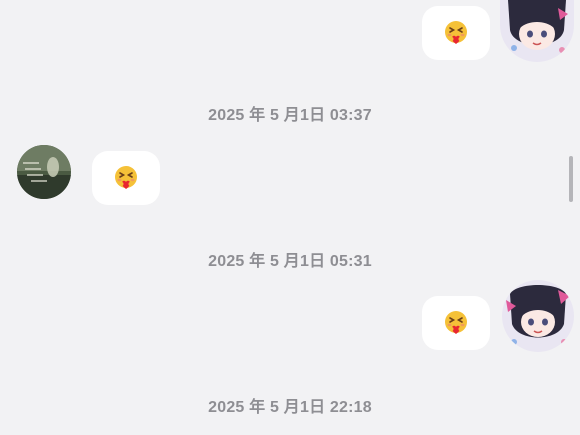 The width and height of the screenshot is (580, 435). I want to click on message-timestamp: 2025 年 5 月1日 05:31, so click(290, 261).